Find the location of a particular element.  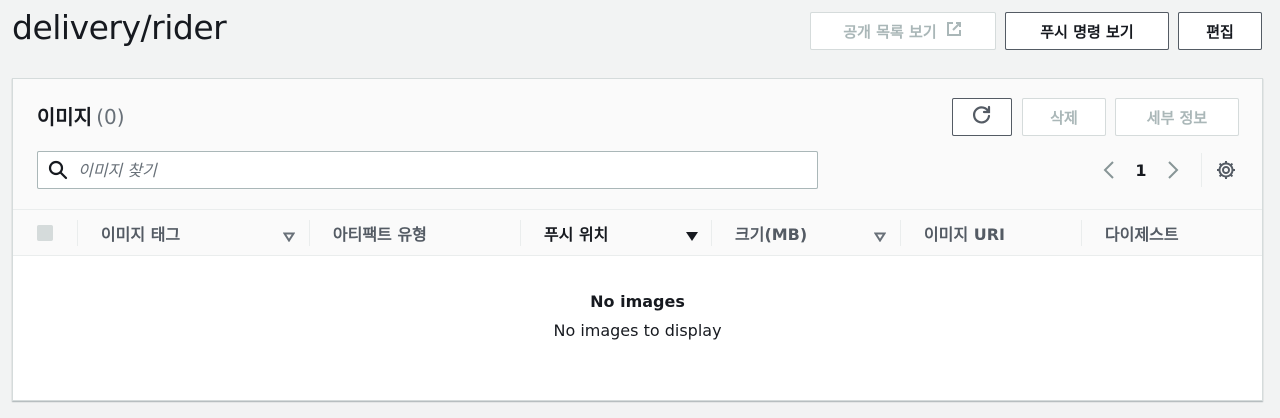

table-preferences-button is located at coordinates (1226, 170).